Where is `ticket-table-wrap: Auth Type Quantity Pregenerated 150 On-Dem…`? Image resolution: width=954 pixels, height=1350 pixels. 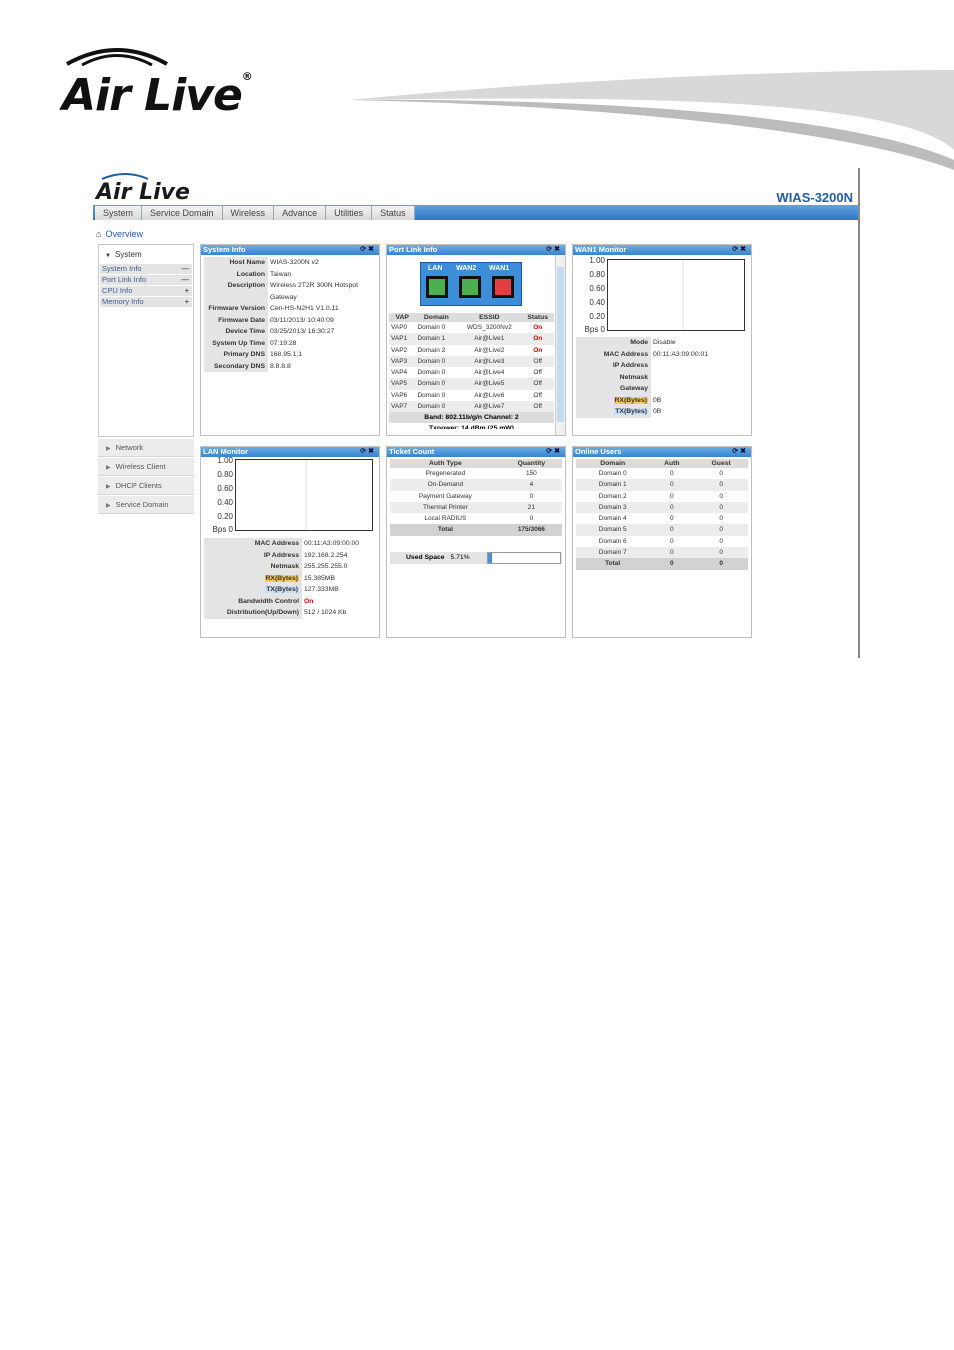
ticket-table-wrap: Auth Type Quantity Pregenerated 150 On-Dem… is located at coordinates (476, 497).